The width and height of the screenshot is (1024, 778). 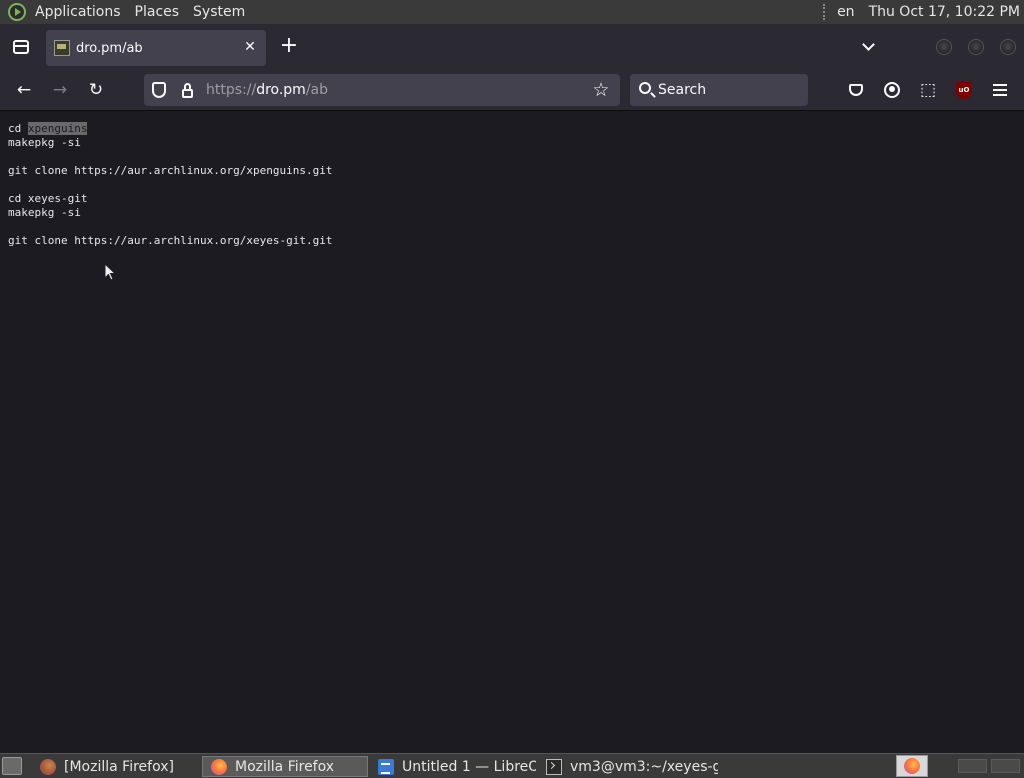 What do you see at coordinates (219, 12) in the screenshot?
I see `system-menu: System` at bounding box center [219, 12].